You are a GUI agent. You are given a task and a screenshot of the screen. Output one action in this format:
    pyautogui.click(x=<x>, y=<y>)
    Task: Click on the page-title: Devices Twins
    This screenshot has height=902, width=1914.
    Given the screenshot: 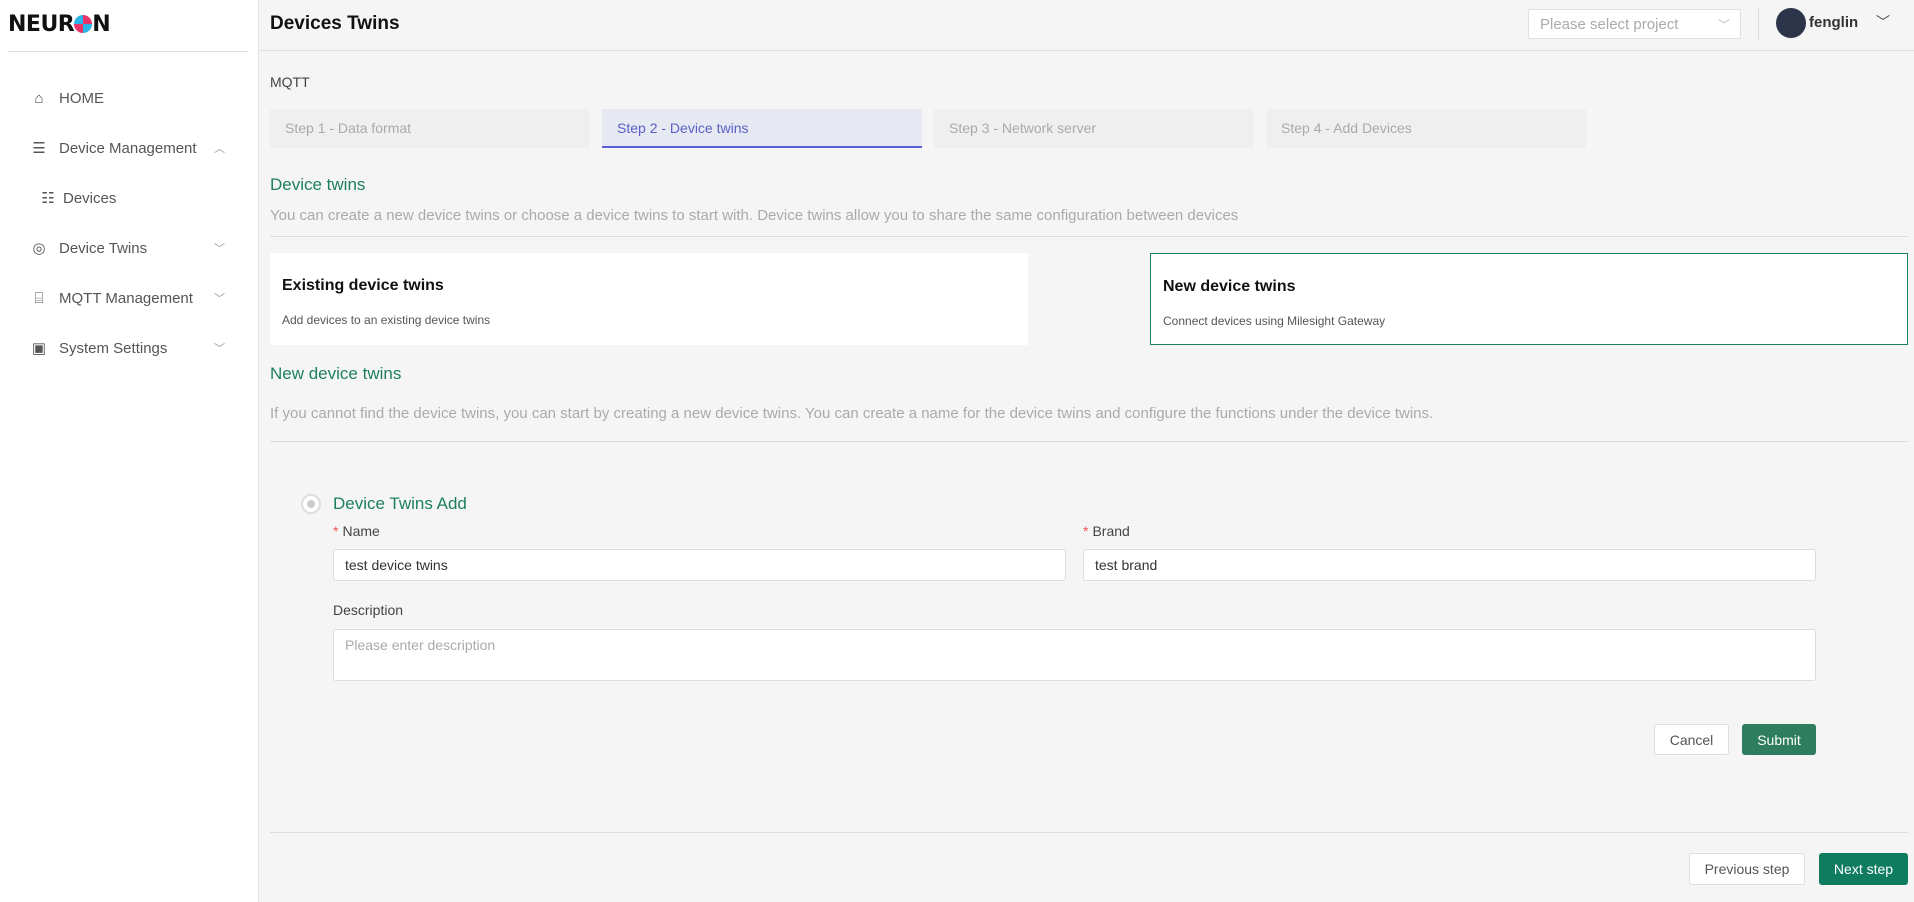 What is the action you would take?
    pyautogui.click(x=335, y=23)
    